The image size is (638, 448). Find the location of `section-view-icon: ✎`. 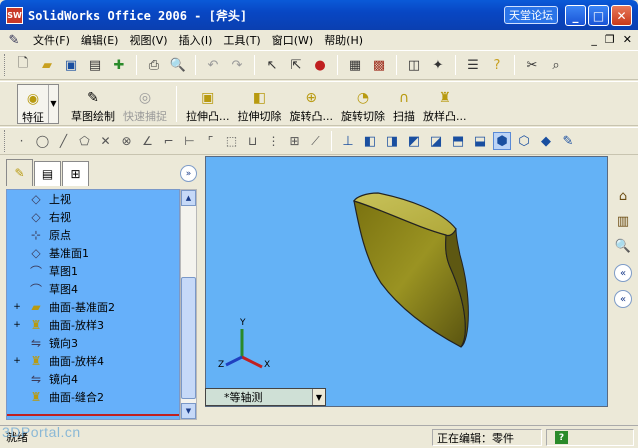

section-view-icon: ✎ is located at coordinates (568, 141).